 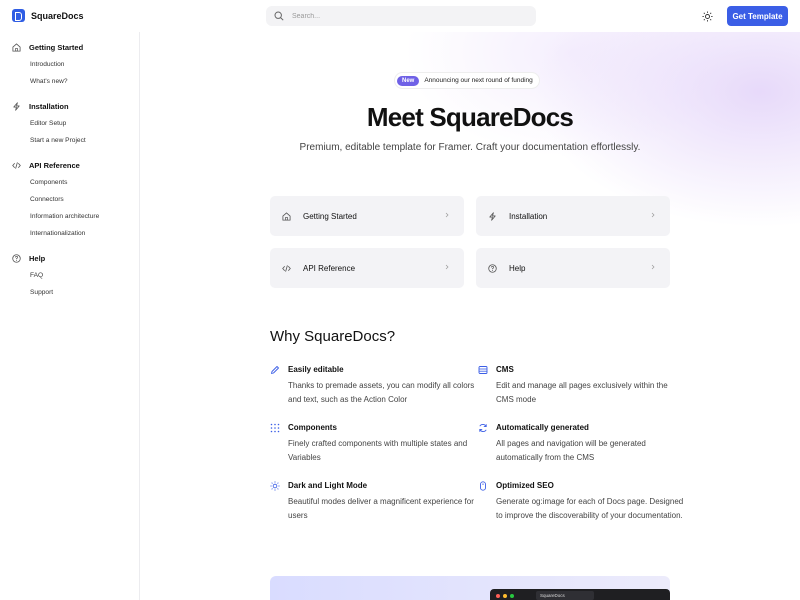 I want to click on announcement-text: Announcing our next round of funding, so click(x=478, y=80).